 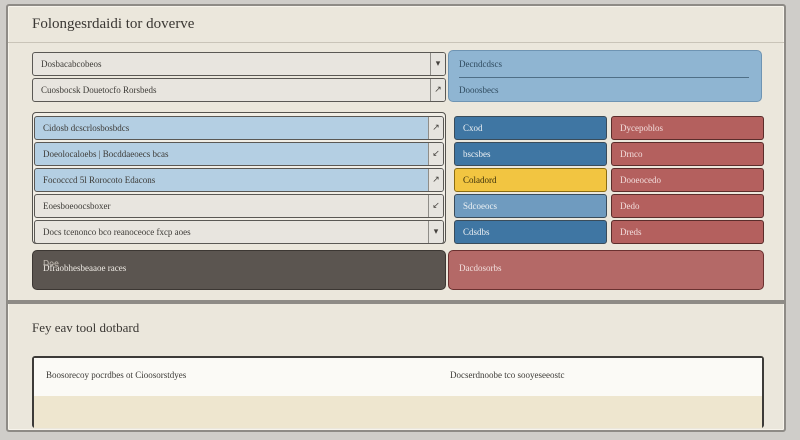 I want to click on cell-text: Dooeocedo, so click(x=640, y=180).